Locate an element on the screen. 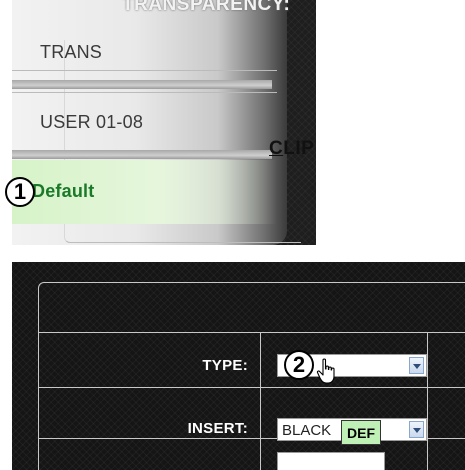  clip-label: CLIP: is located at coordinates (292, 149).